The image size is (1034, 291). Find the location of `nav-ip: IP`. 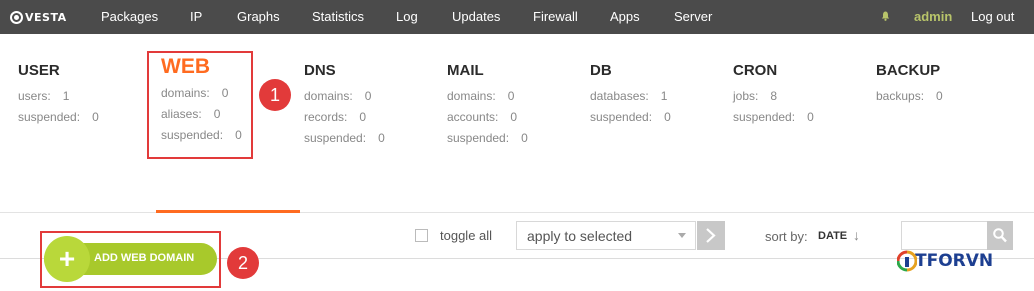

nav-ip: IP is located at coordinates (196, 16).